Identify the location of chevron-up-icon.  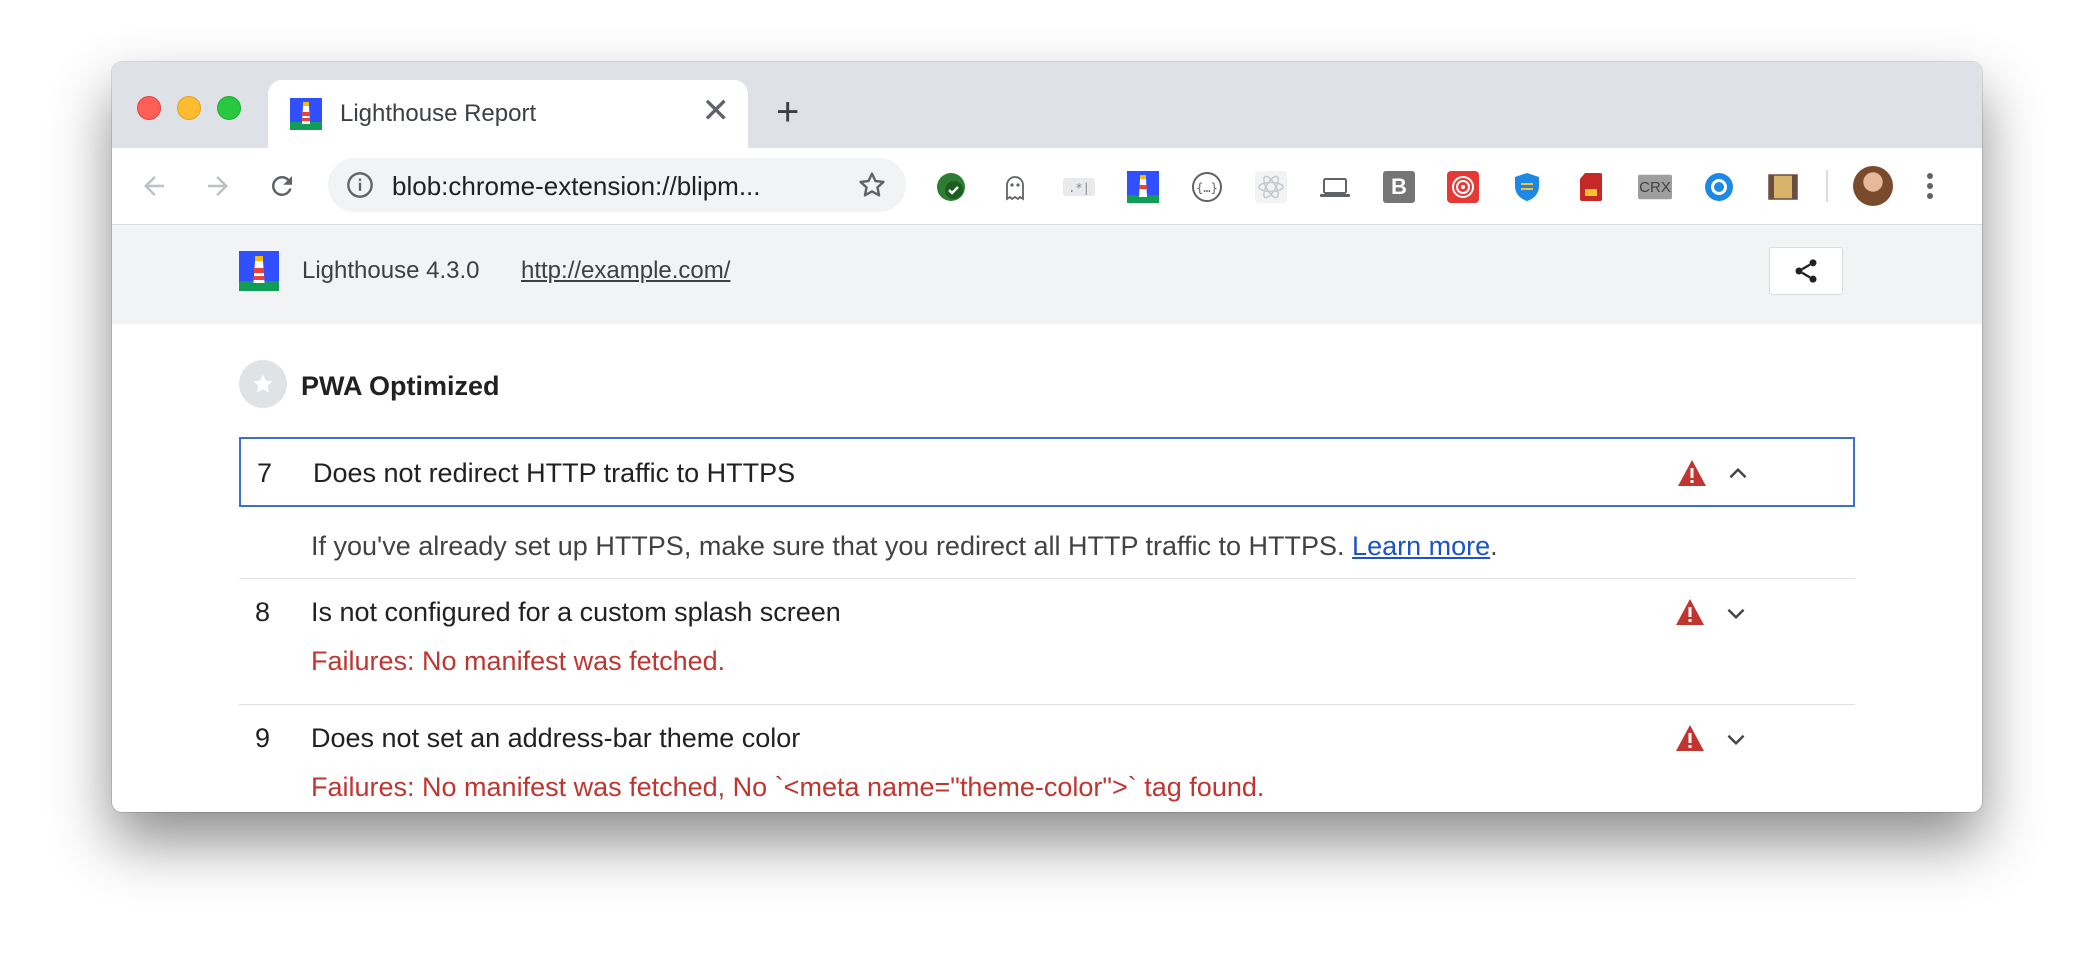
(1738, 474).